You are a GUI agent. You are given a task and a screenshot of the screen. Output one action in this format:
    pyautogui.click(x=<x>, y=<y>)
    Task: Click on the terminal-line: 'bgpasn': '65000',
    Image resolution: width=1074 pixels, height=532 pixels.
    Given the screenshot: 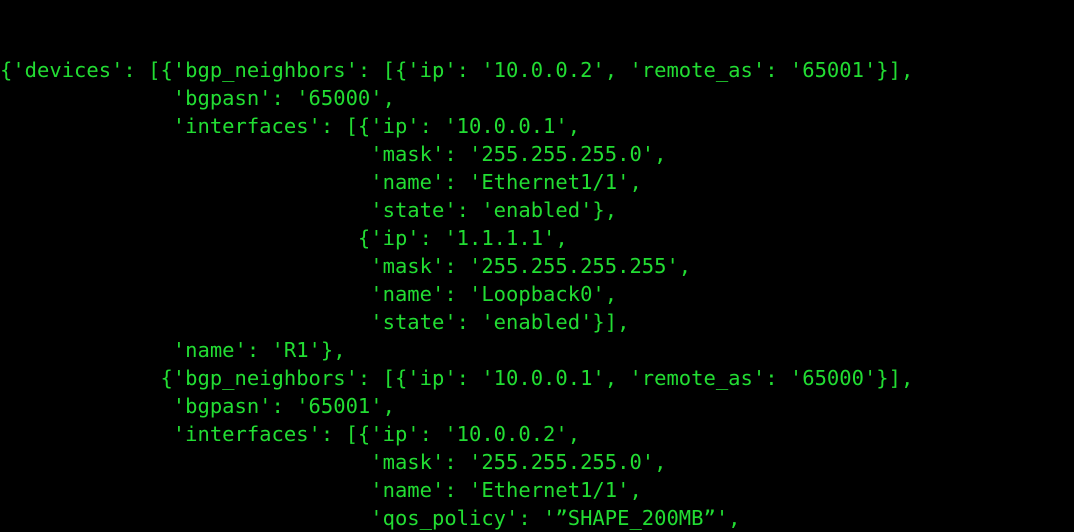 What is the action you would take?
    pyautogui.click(x=197, y=98)
    